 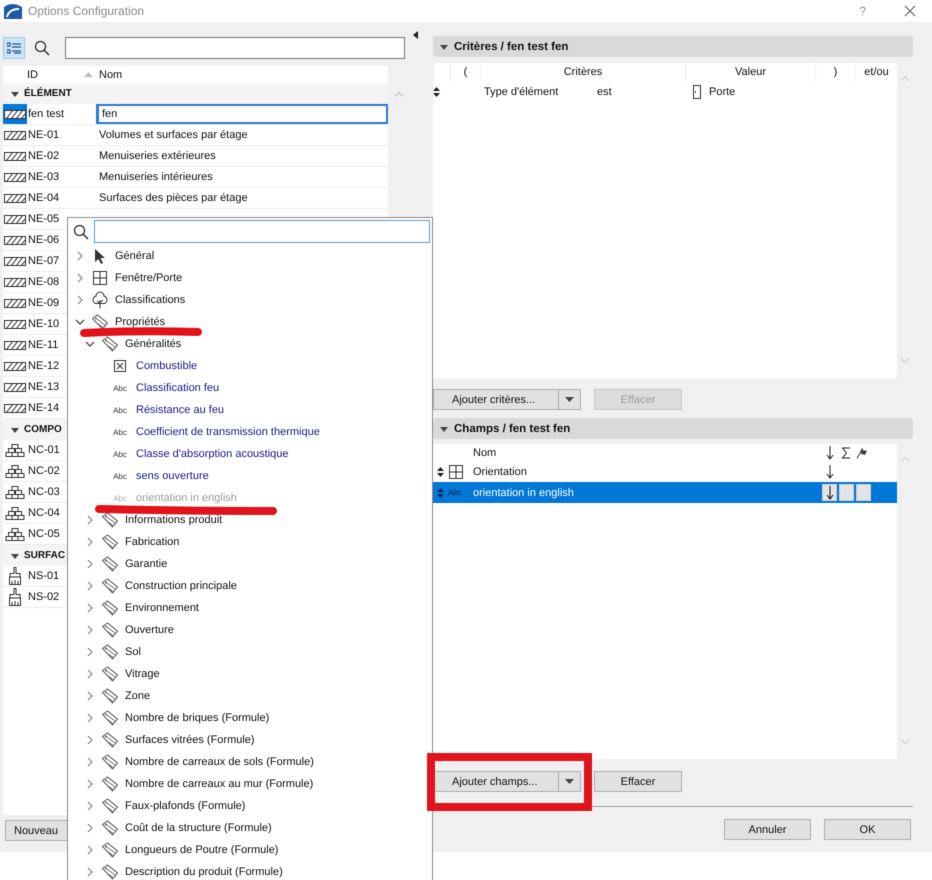 I want to click on id-cell: NE-06, so click(x=44, y=240).